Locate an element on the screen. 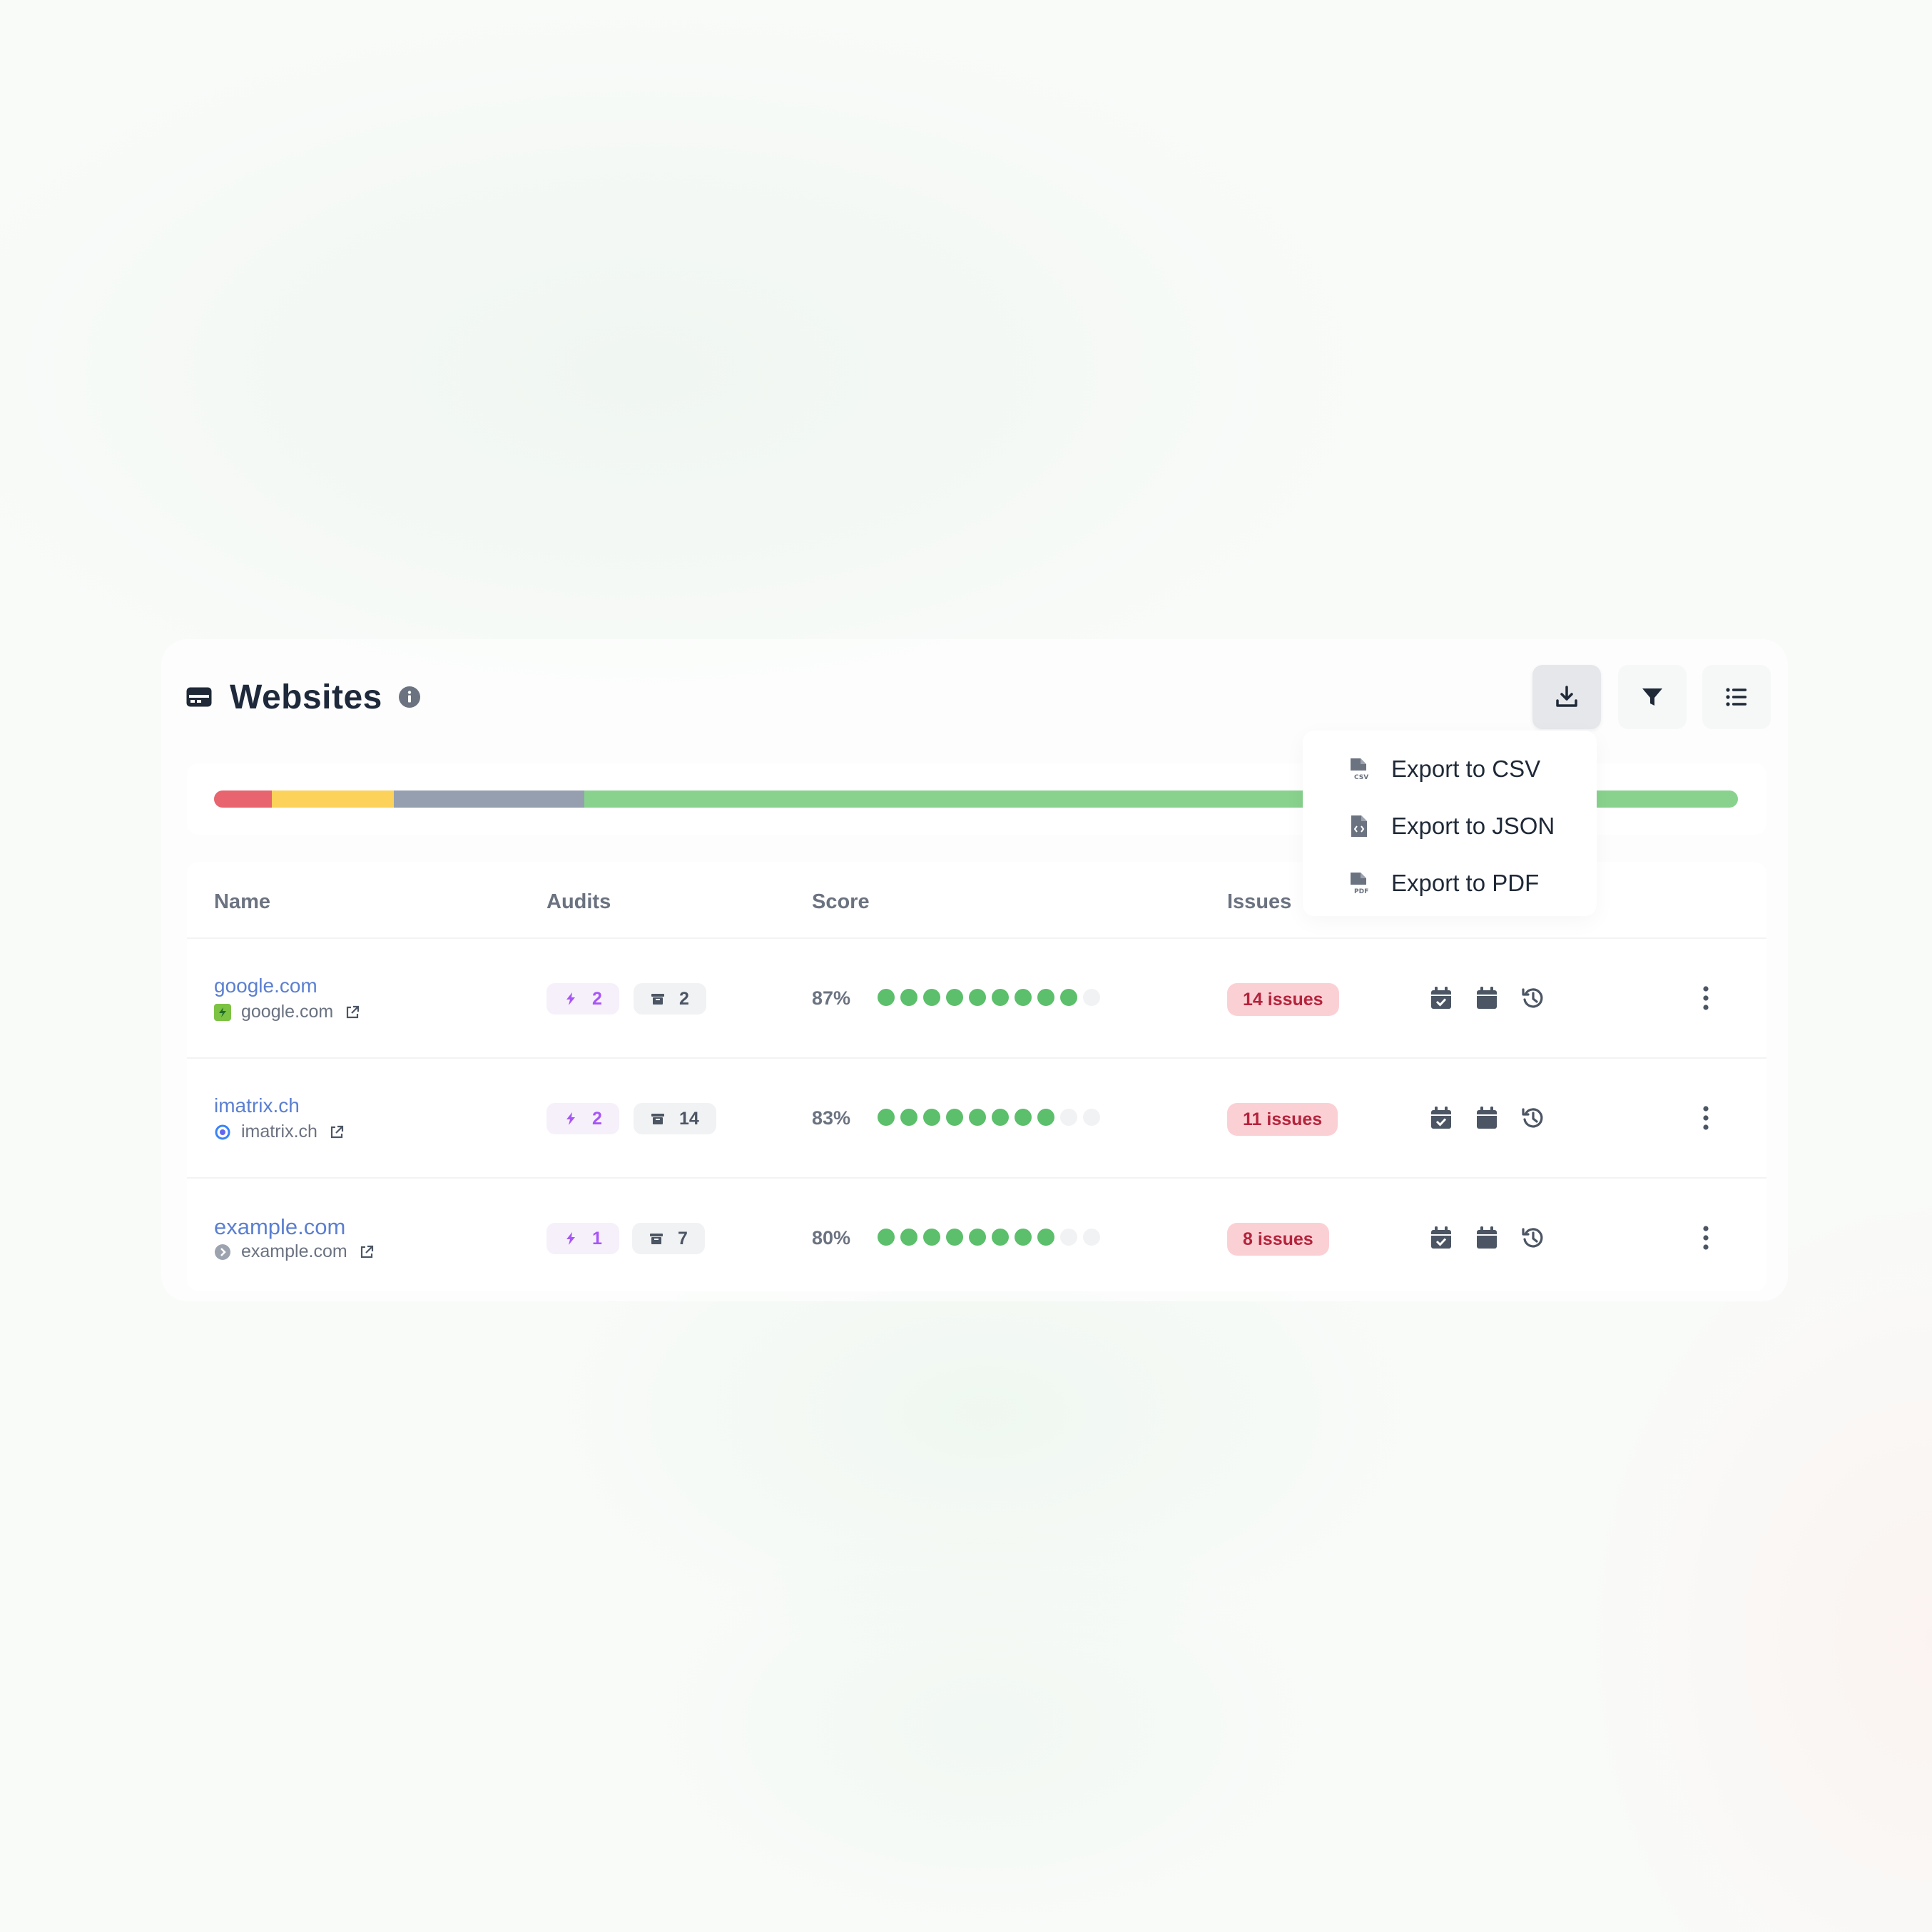 The height and width of the screenshot is (1932, 1932). filter-icon is located at coordinates (1652, 697).